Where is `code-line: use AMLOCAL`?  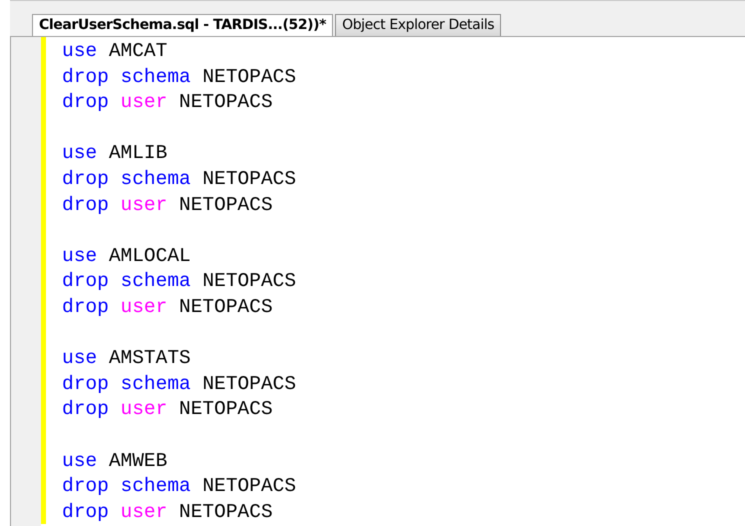
code-line: use AMLOCAL is located at coordinates (127, 256).